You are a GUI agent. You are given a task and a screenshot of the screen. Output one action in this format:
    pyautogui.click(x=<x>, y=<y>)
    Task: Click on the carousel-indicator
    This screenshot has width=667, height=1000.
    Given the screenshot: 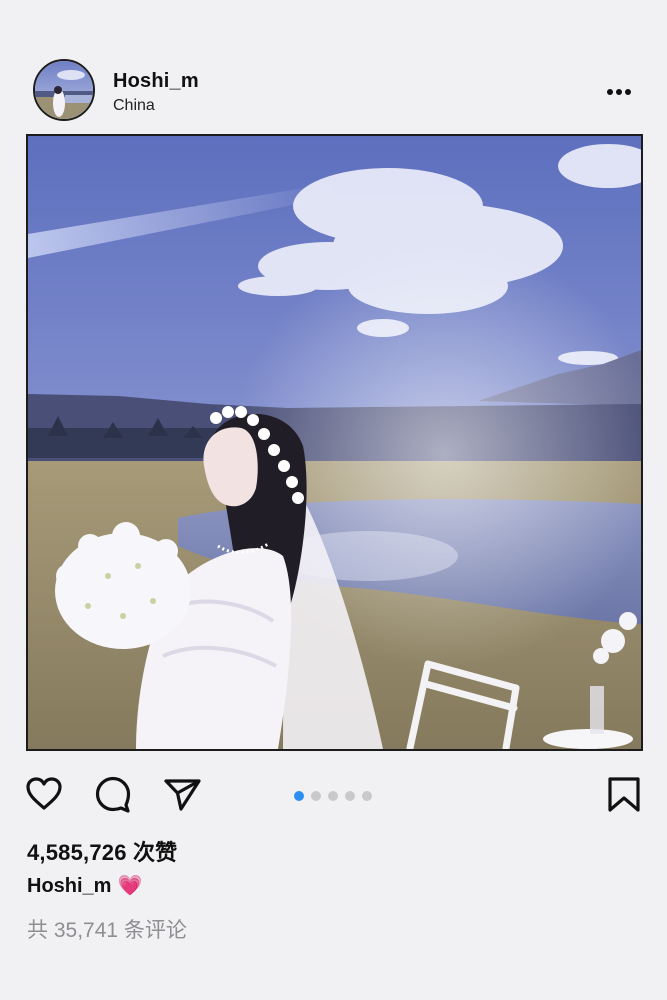 What is the action you would take?
    pyautogui.click(x=336, y=794)
    